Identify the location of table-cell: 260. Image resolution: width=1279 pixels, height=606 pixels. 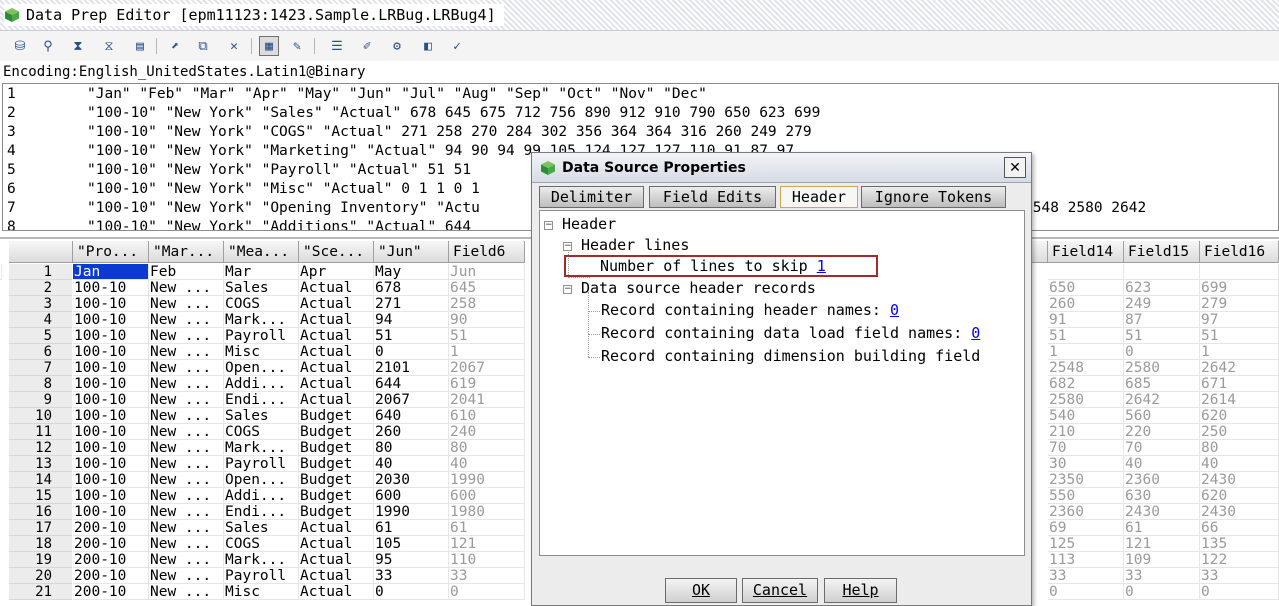
(1086, 304).